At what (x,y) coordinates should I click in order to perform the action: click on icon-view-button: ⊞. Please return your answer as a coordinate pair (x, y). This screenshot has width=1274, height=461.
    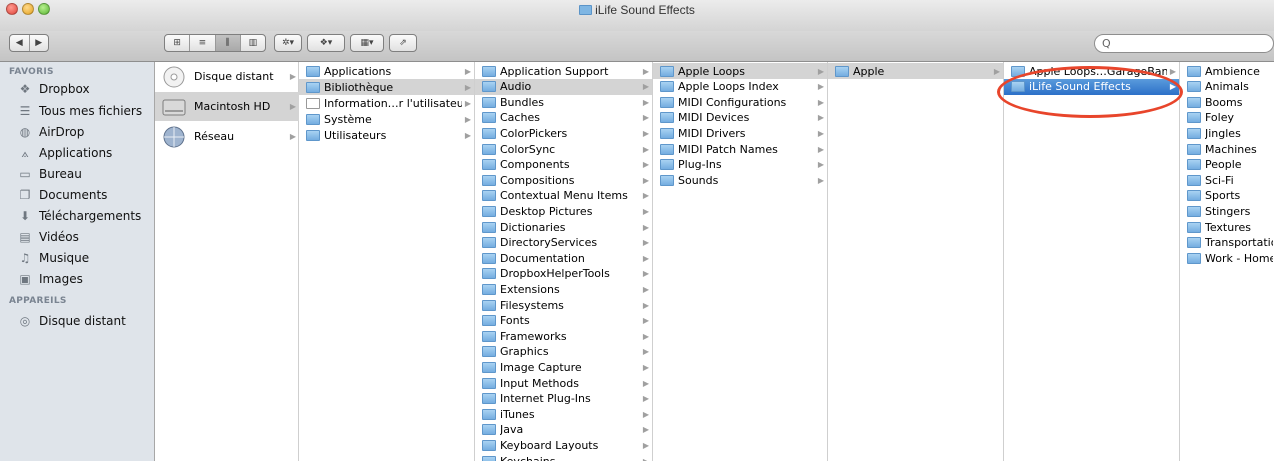
    Looking at the image, I should click on (178, 43).